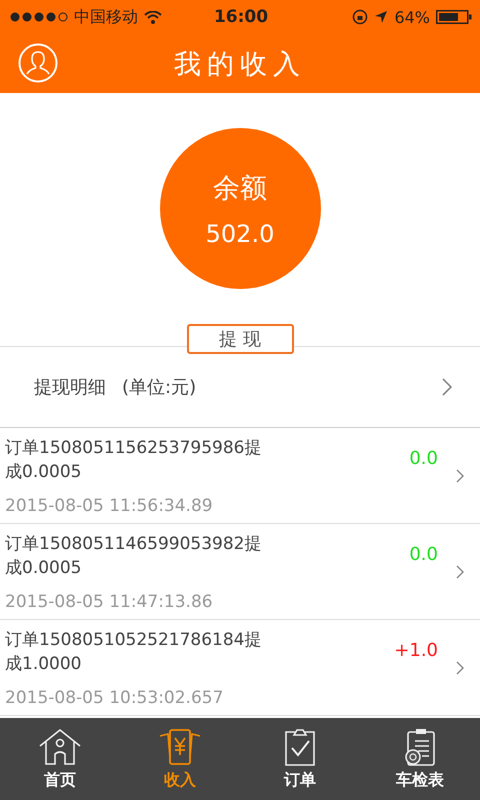  Describe the element at coordinates (420, 759) in the screenshot. I see `tab-item: 车检表` at that location.